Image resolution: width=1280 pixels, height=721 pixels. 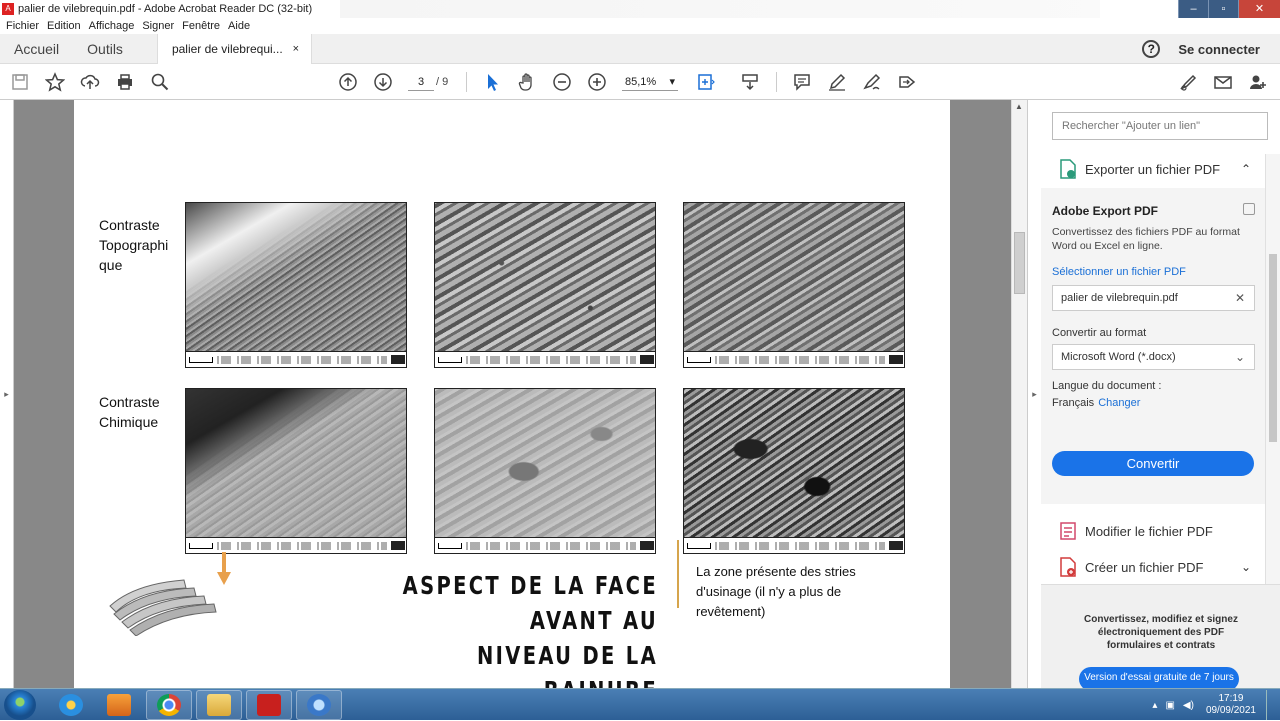 I want to click on select-cursor-icon, so click(x=492, y=82).